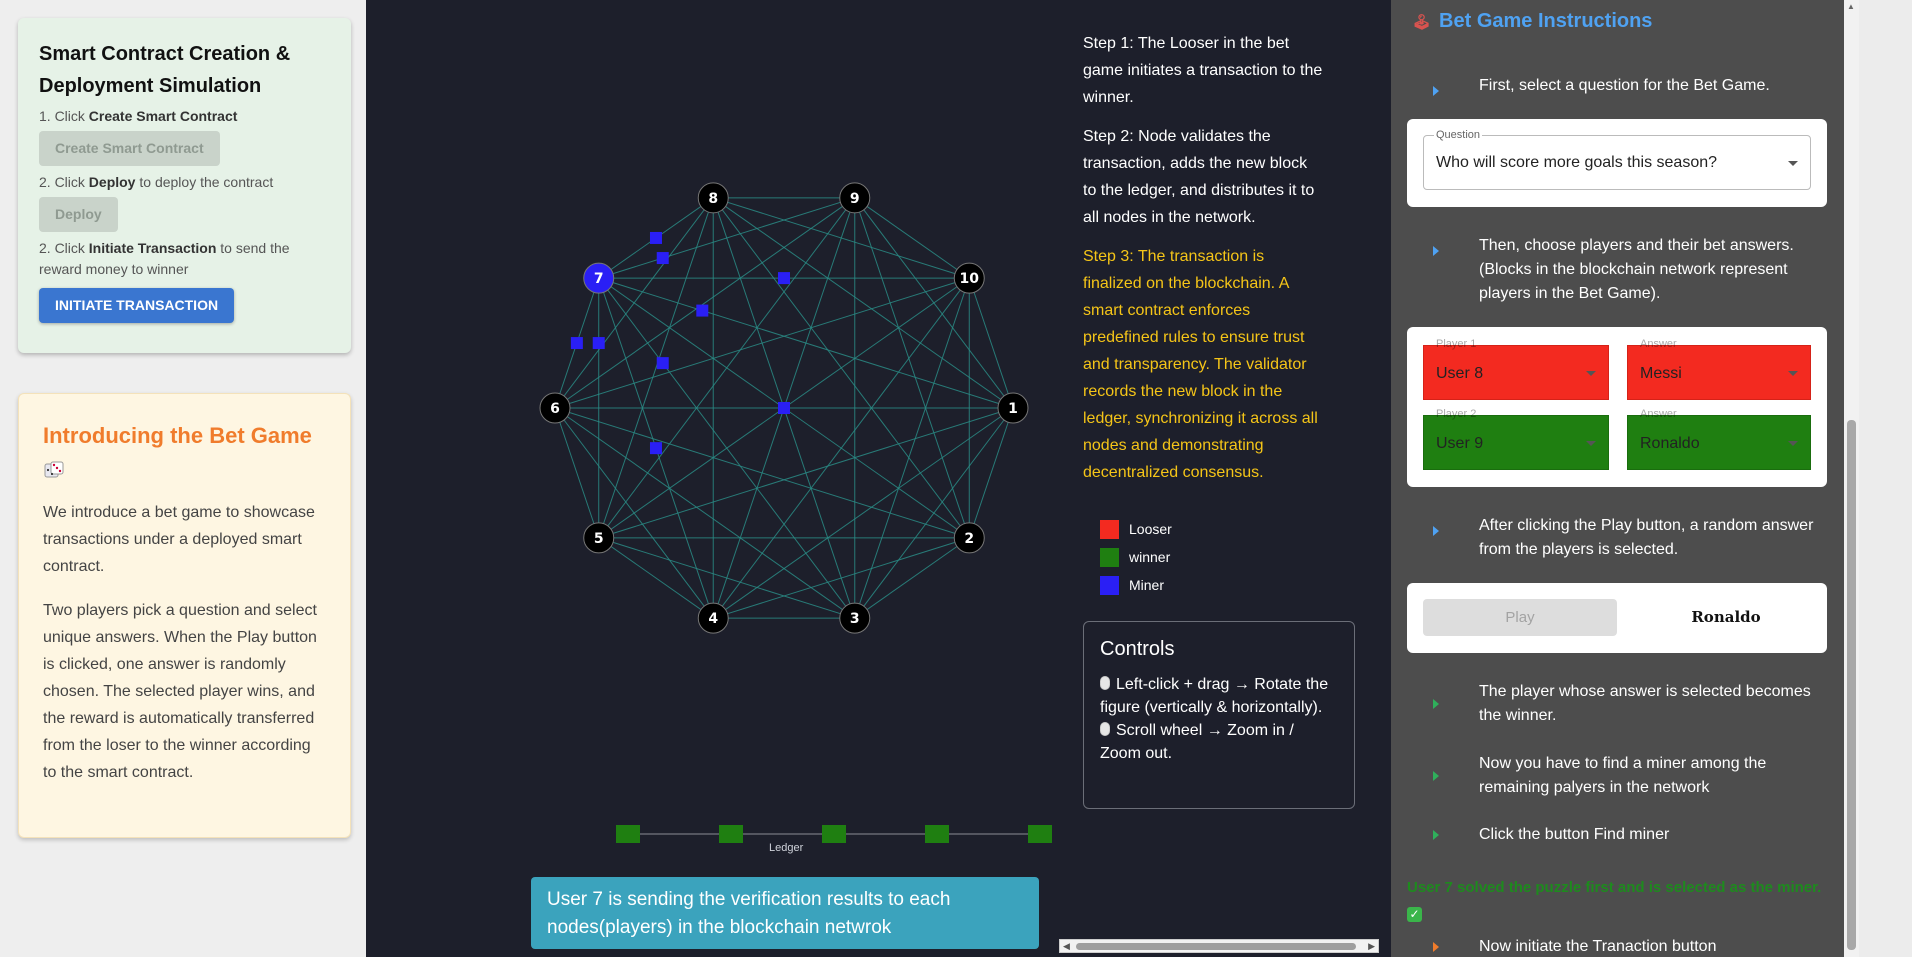 This screenshot has width=1912, height=957. What do you see at coordinates (1216, 946) in the screenshot?
I see `scrollbar-thumb` at bounding box center [1216, 946].